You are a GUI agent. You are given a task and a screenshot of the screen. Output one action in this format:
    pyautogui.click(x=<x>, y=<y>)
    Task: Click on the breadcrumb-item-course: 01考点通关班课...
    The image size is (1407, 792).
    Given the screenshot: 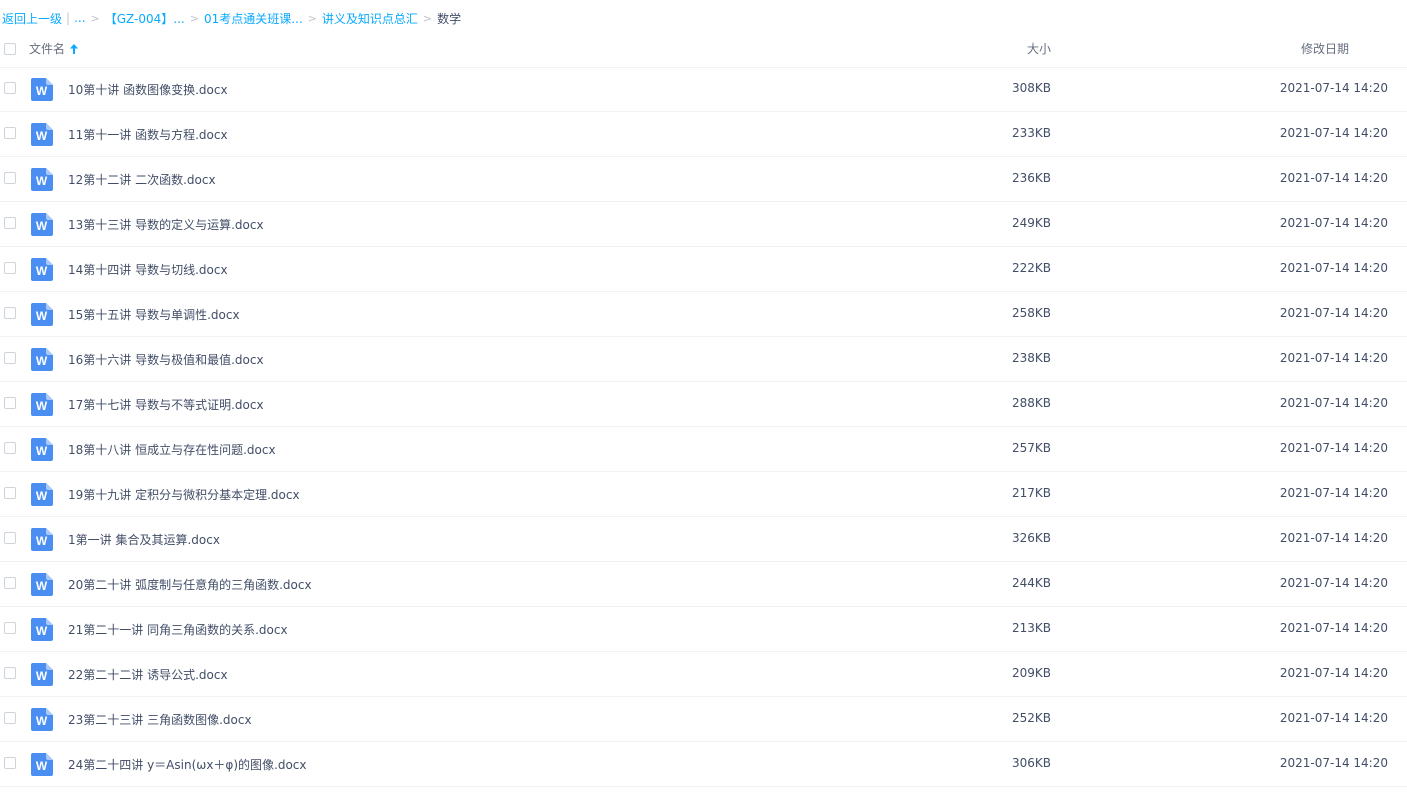 What is the action you would take?
    pyautogui.click(x=253, y=18)
    